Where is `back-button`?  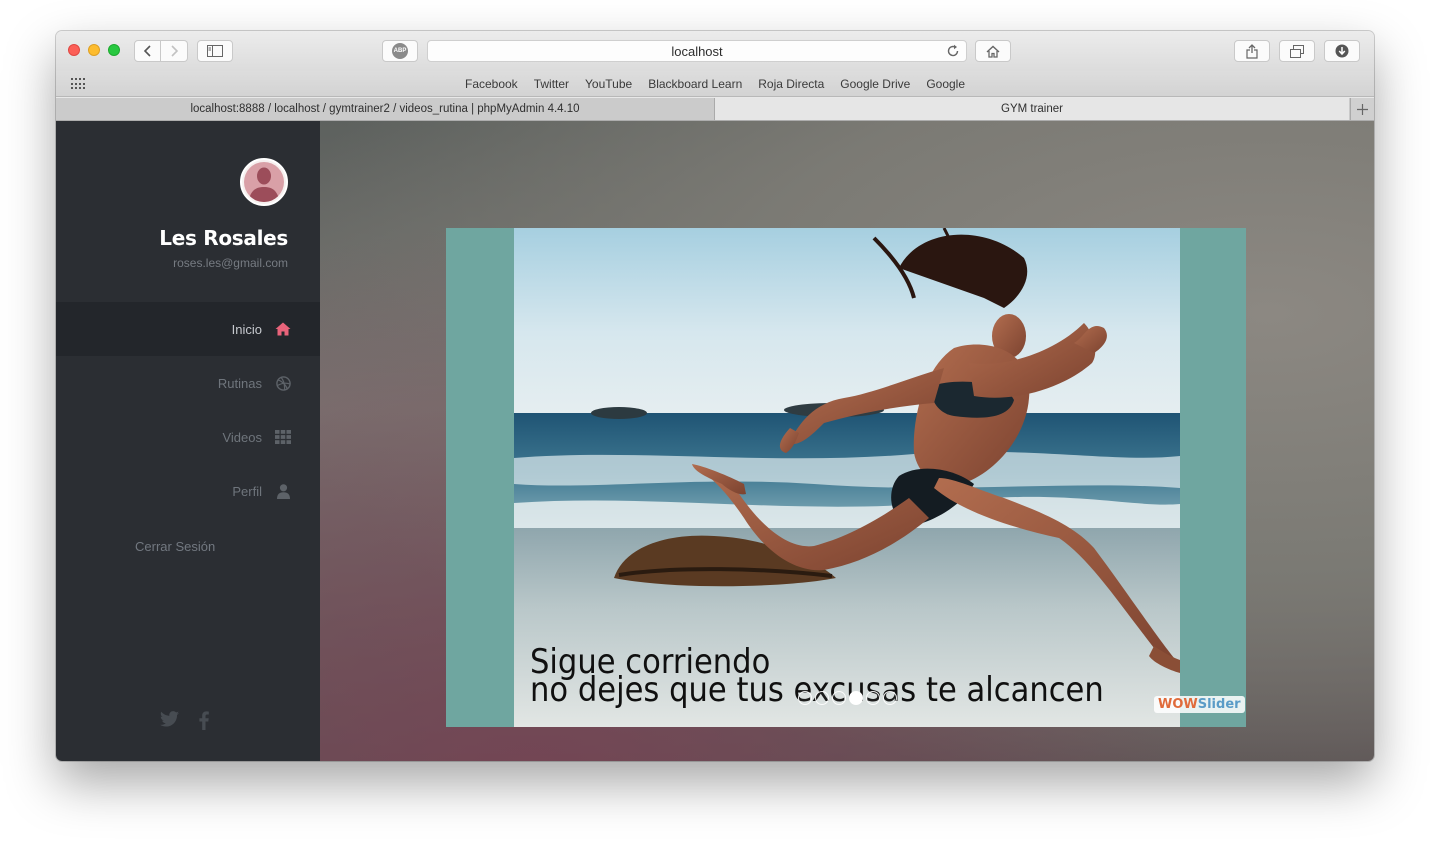 back-button is located at coordinates (147, 51).